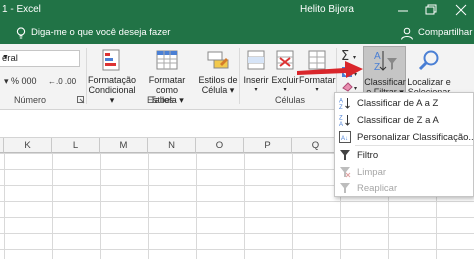 This screenshot has height=259, width=474. What do you see at coordinates (172, 145) in the screenshot?
I see `column-header-n: N` at bounding box center [172, 145].